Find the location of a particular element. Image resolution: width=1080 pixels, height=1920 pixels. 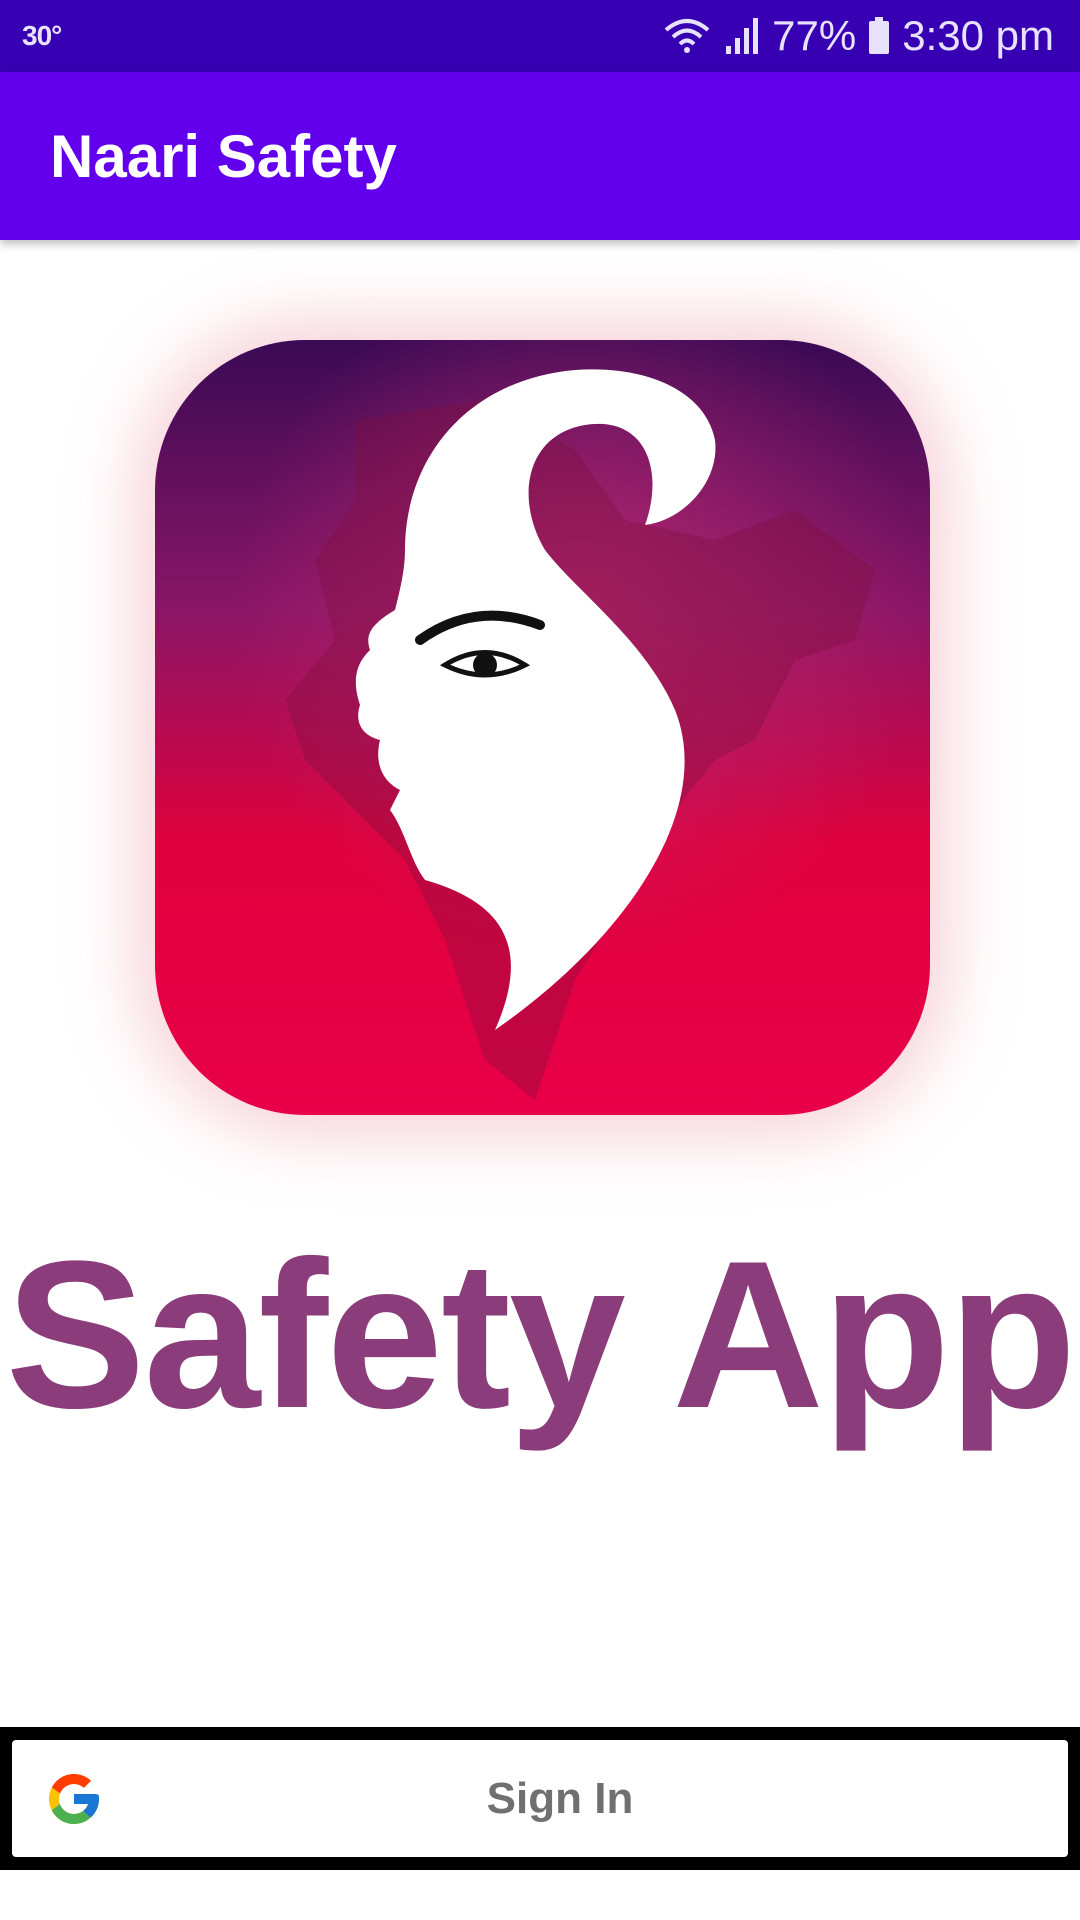

google-icon is located at coordinates (74, 1798).